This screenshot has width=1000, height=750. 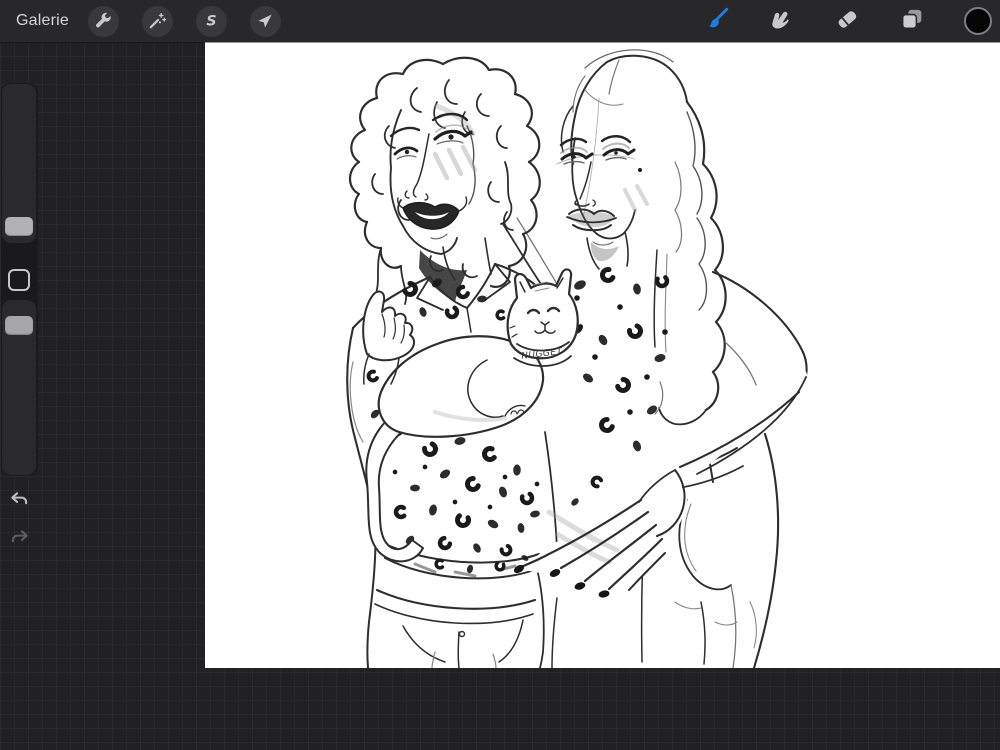 I want to click on wrench-icon, so click(x=103, y=21).